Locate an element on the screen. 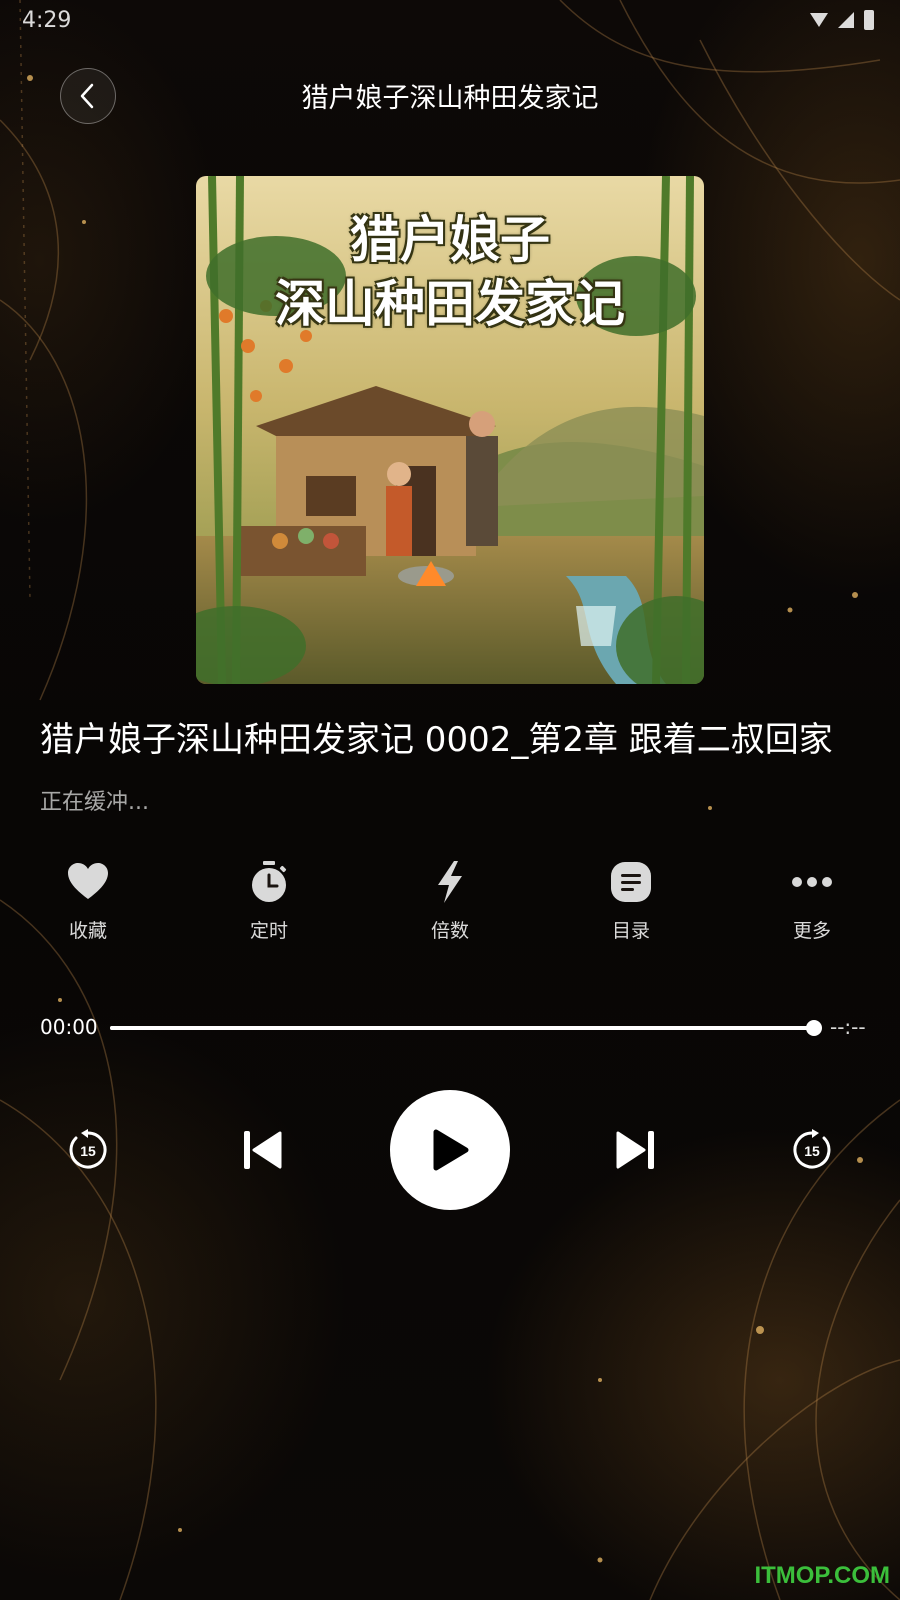 Image resolution: width=900 pixels, height=1600 pixels. more-label: 更多 is located at coordinates (811, 931).